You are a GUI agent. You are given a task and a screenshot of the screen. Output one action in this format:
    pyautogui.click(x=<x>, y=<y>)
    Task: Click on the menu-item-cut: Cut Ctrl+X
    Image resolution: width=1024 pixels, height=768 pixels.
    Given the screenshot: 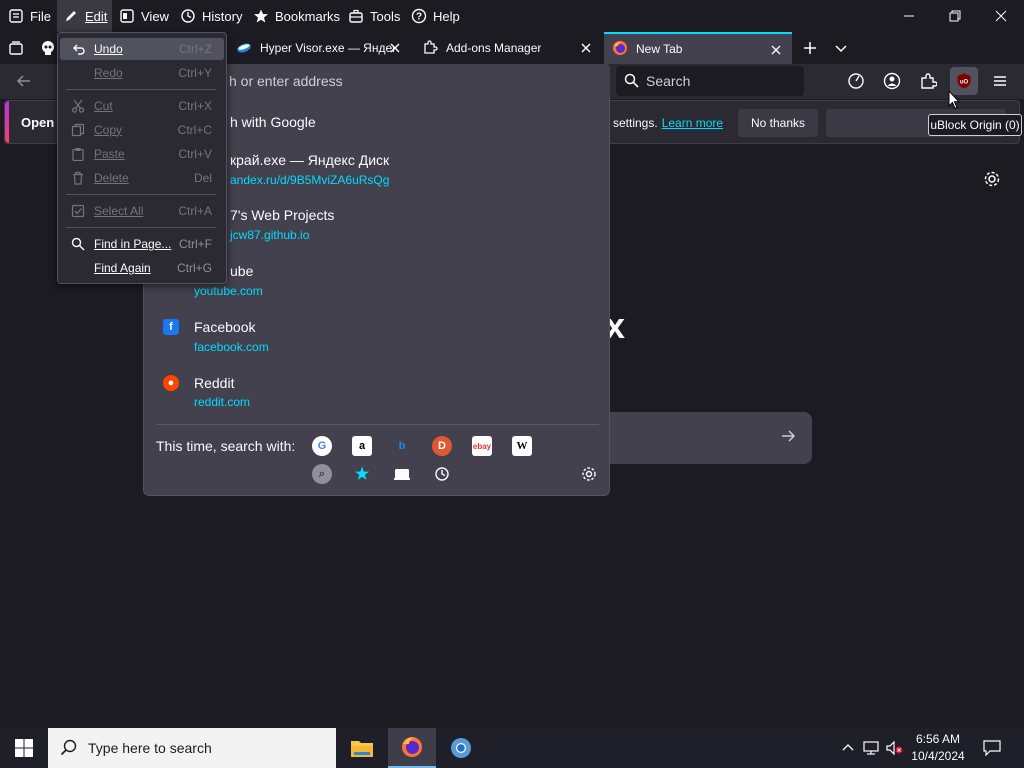 What is the action you would take?
    pyautogui.click(x=142, y=106)
    